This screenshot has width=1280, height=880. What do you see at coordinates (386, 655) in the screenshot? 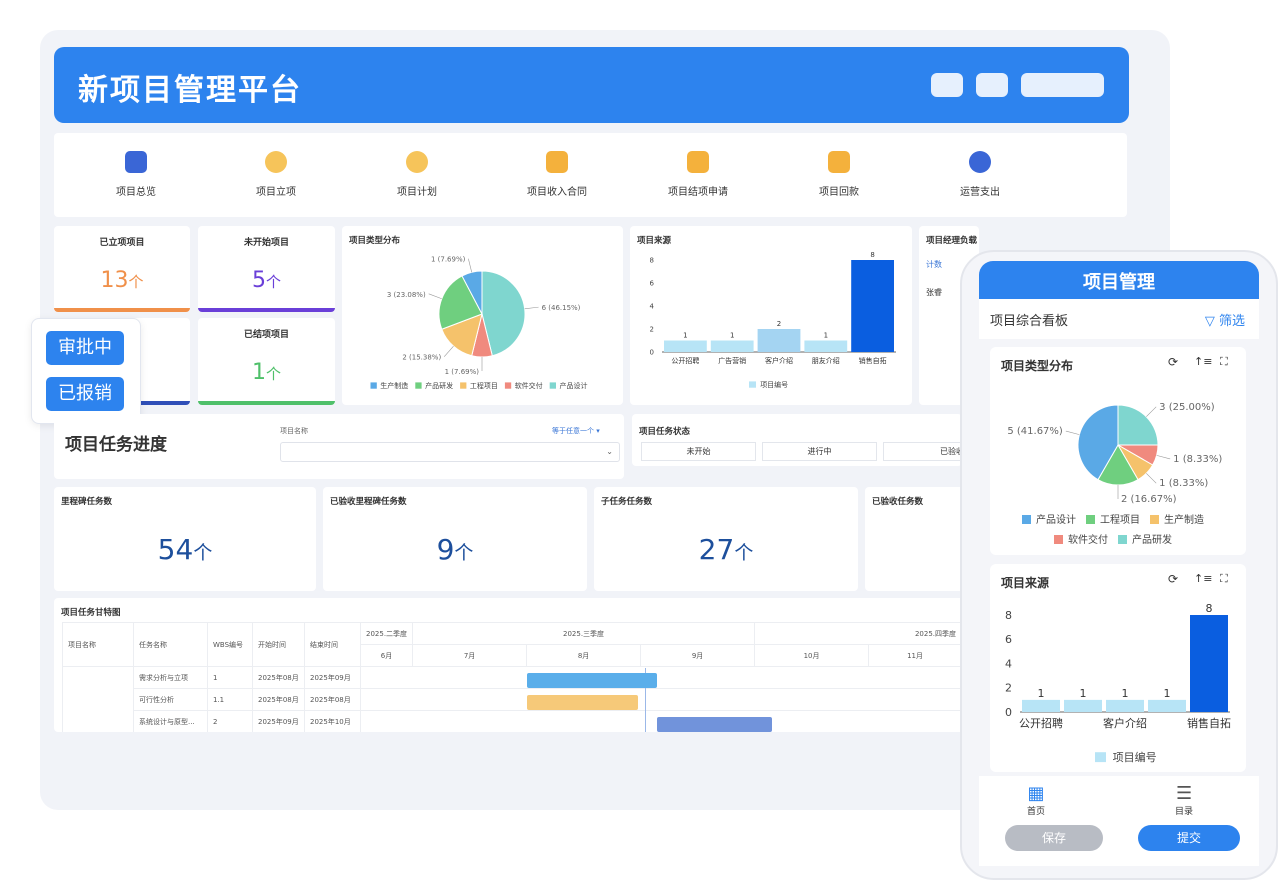
I see `month-label: 6月` at bounding box center [386, 655].